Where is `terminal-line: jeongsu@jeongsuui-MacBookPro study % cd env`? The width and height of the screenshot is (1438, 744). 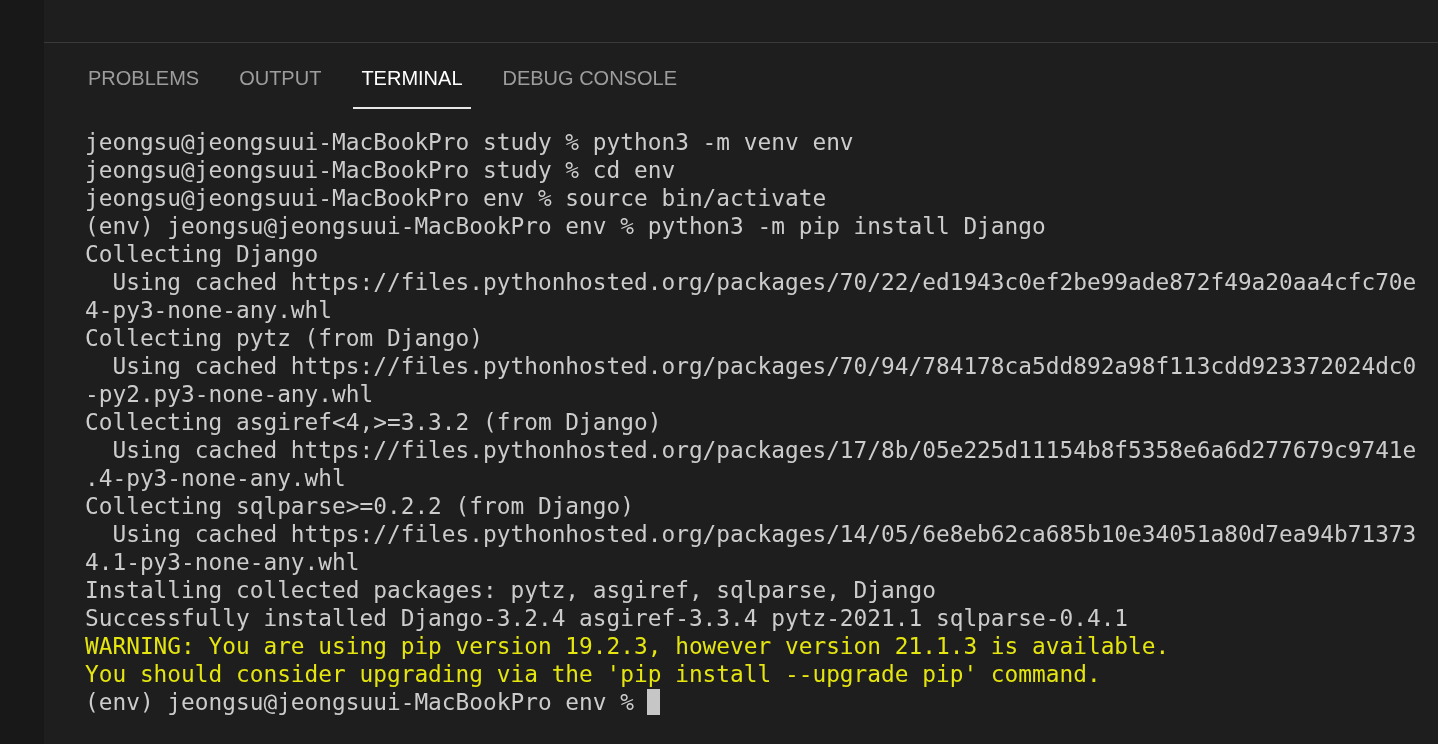
terminal-line: jeongsu@jeongsuui-MacBookPro study % cd env is located at coordinates (380, 170).